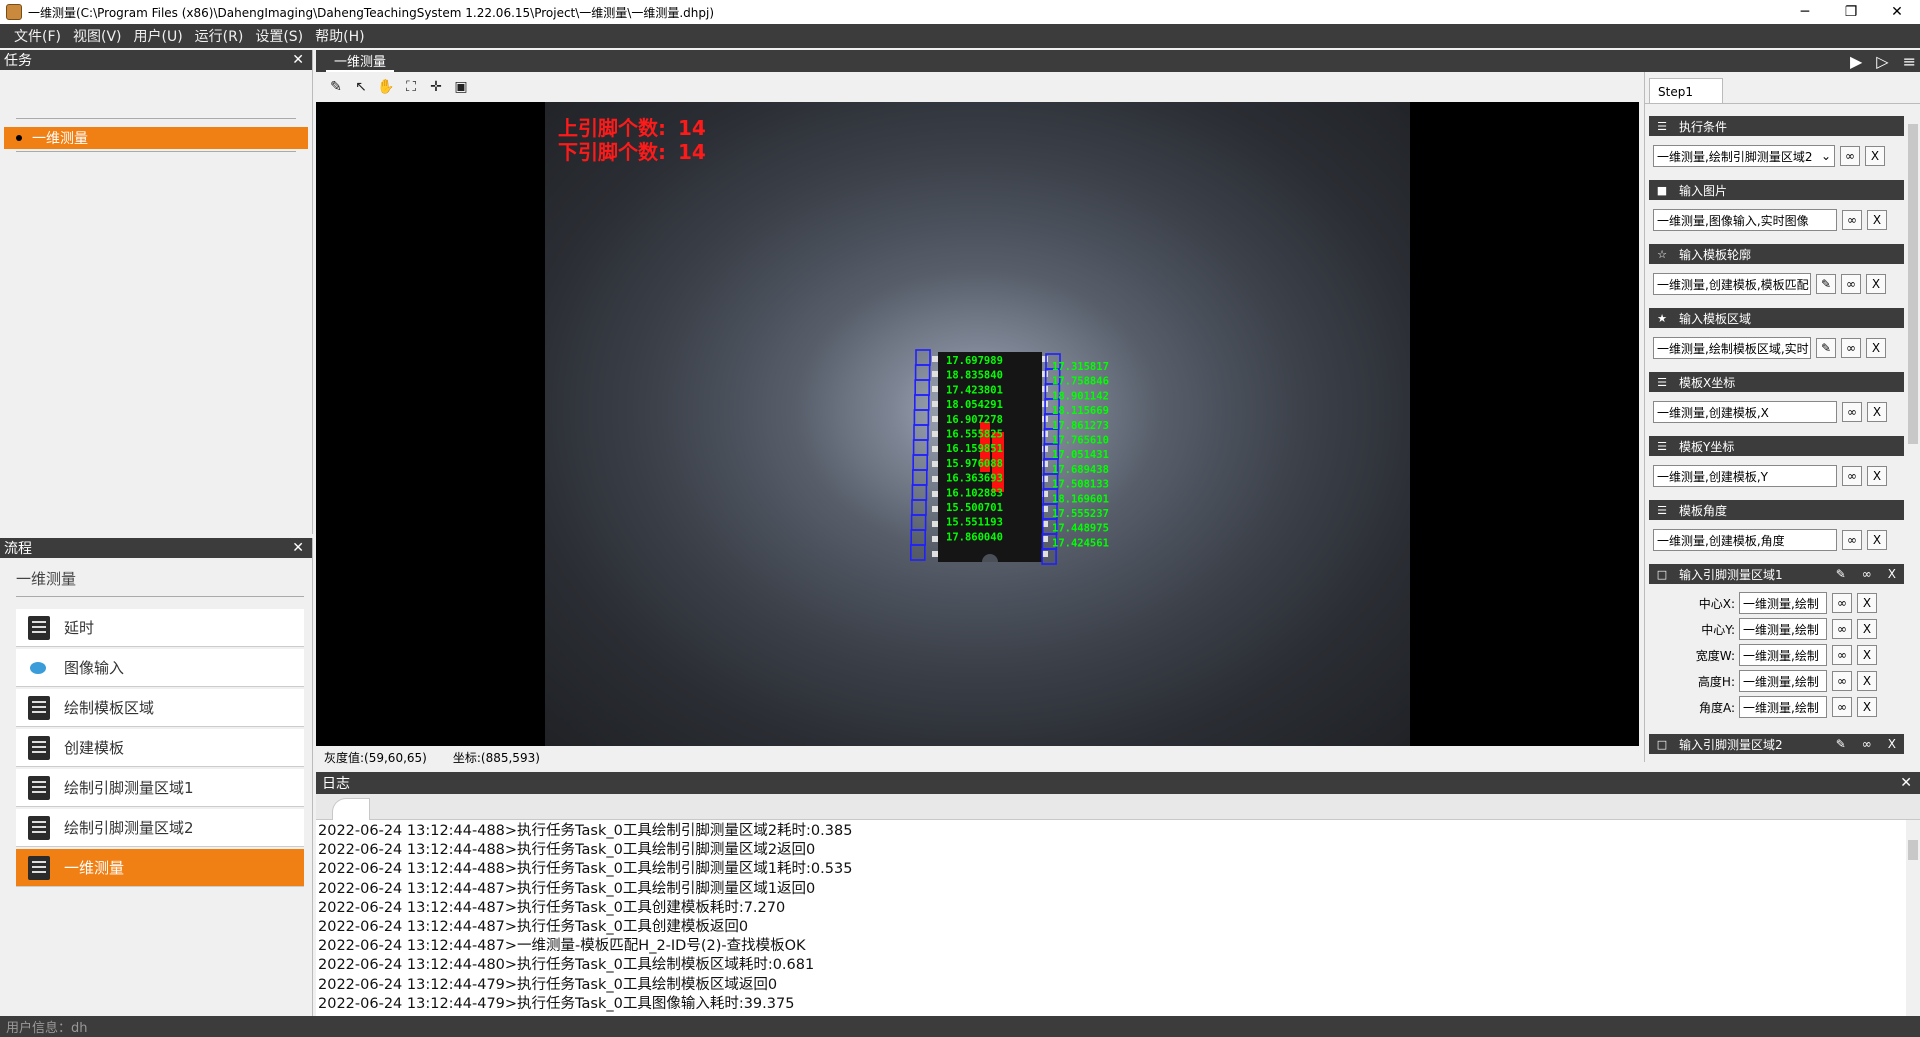 The image size is (1920, 1037). What do you see at coordinates (46, 579) in the screenshot?
I see `flow-name: 一维测量` at bounding box center [46, 579].